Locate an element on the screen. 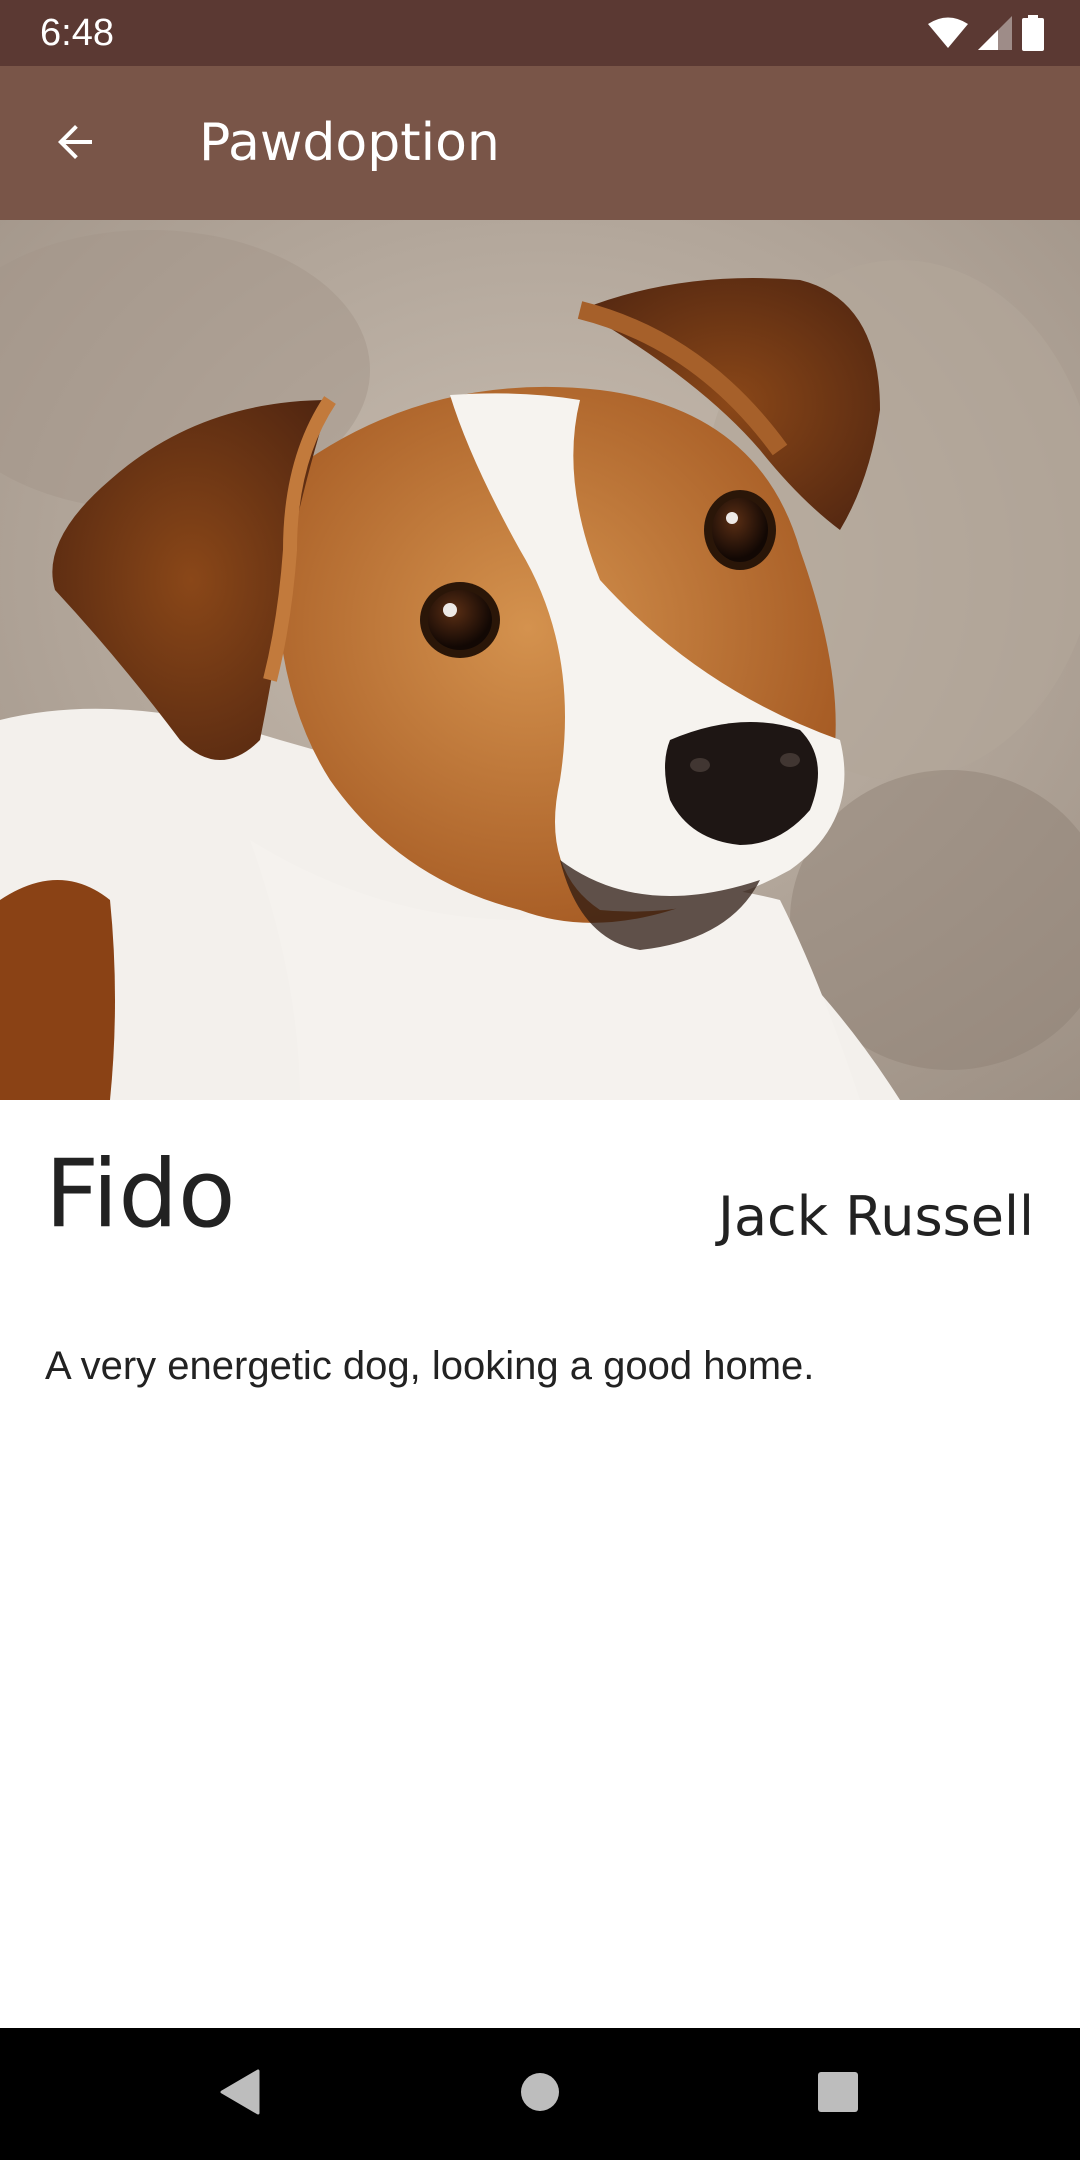 The image size is (1080, 2160). recents-square-icon is located at coordinates (838, 2094).